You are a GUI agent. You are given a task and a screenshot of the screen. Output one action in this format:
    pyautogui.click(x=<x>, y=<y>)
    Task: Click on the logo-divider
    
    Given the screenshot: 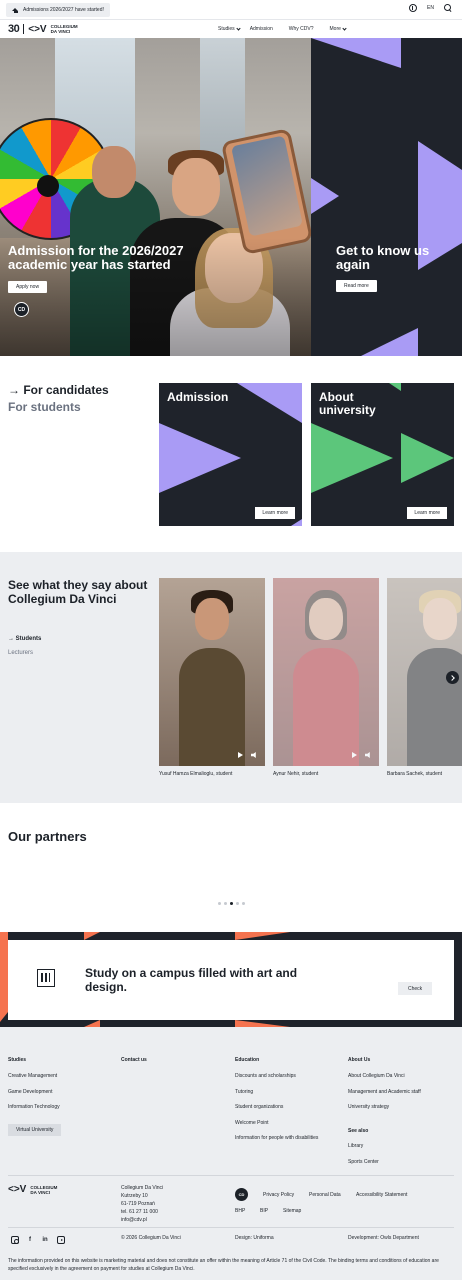 What is the action you would take?
    pyautogui.click(x=24, y=29)
    